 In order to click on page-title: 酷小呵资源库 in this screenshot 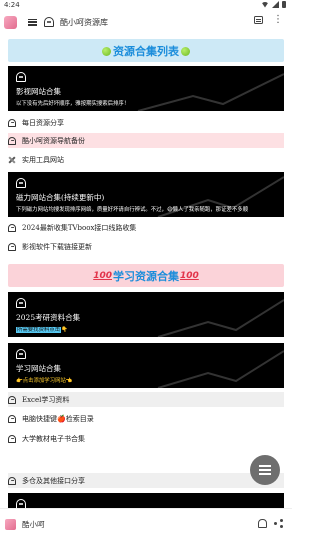, I will do `click(84, 22)`.